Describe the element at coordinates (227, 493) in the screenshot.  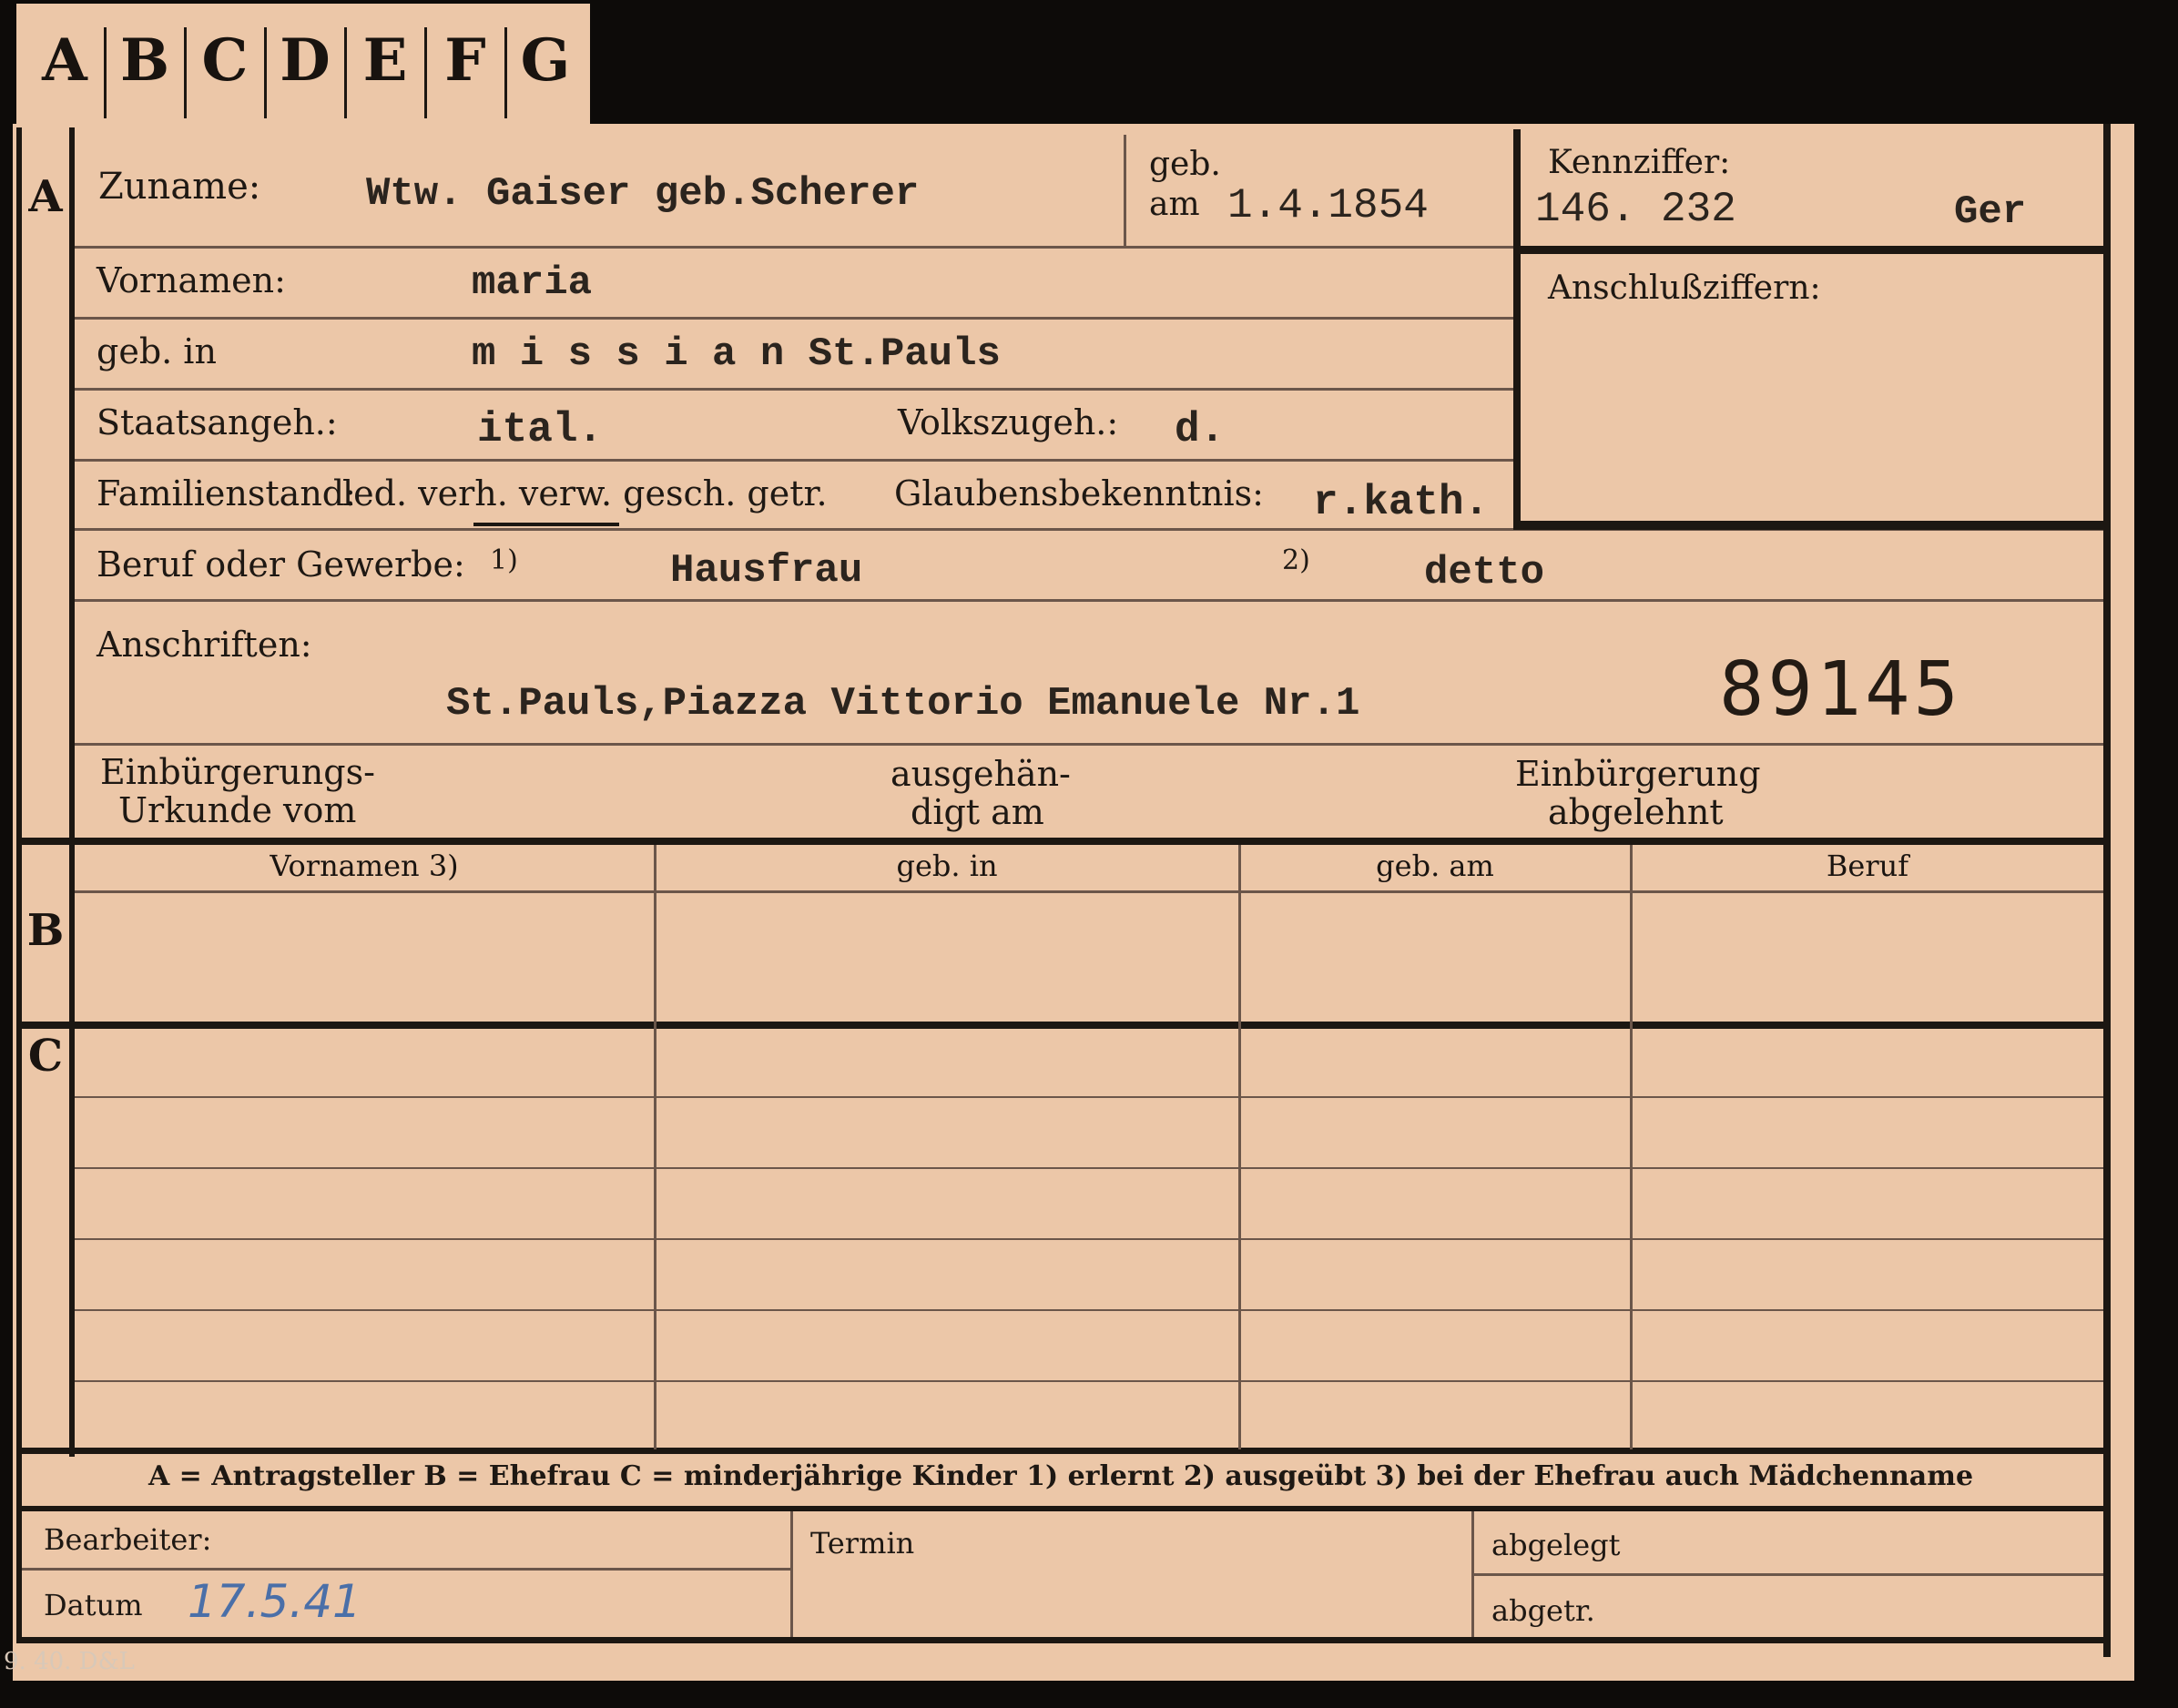
I see `familien-label: Familienstand:` at that location.